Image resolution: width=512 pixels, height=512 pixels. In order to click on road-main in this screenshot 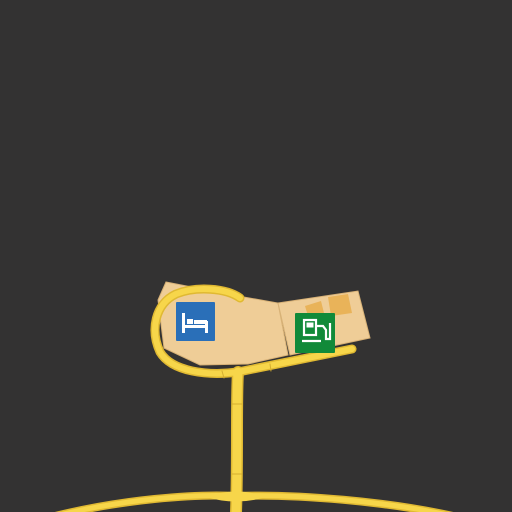, I will do `click(237, 439)`.